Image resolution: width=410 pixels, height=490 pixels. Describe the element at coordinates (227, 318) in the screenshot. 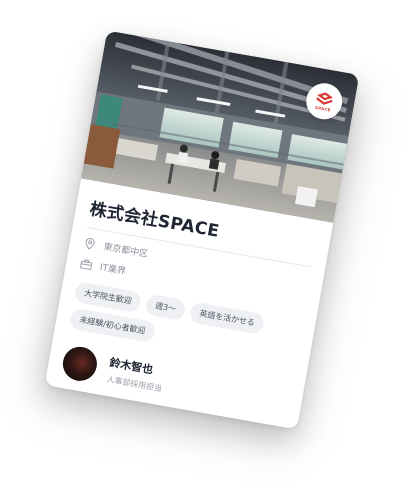

I see `tag: 英語を活かせる` at that location.